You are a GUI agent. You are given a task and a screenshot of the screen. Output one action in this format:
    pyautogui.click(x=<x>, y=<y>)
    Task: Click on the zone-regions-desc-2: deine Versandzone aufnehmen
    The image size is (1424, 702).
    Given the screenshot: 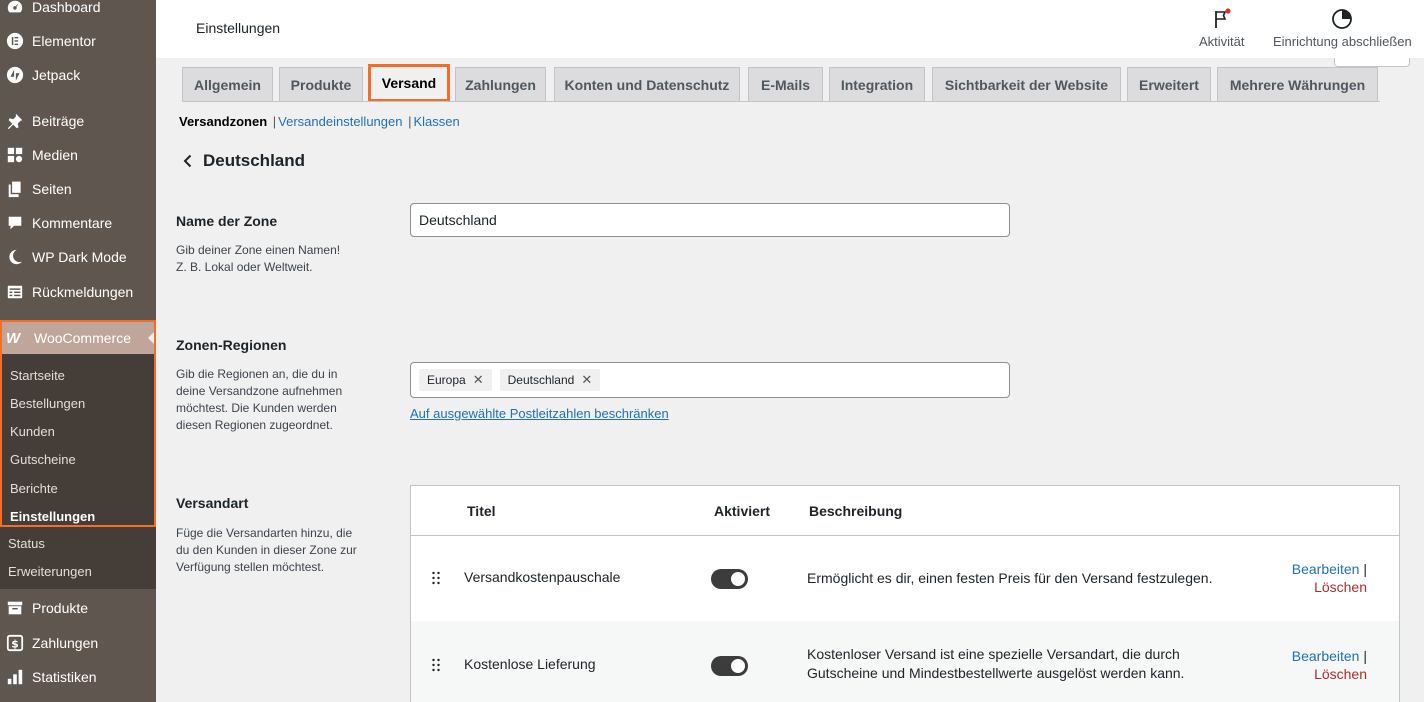 What is the action you would take?
    pyautogui.click(x=259, y=391)
    